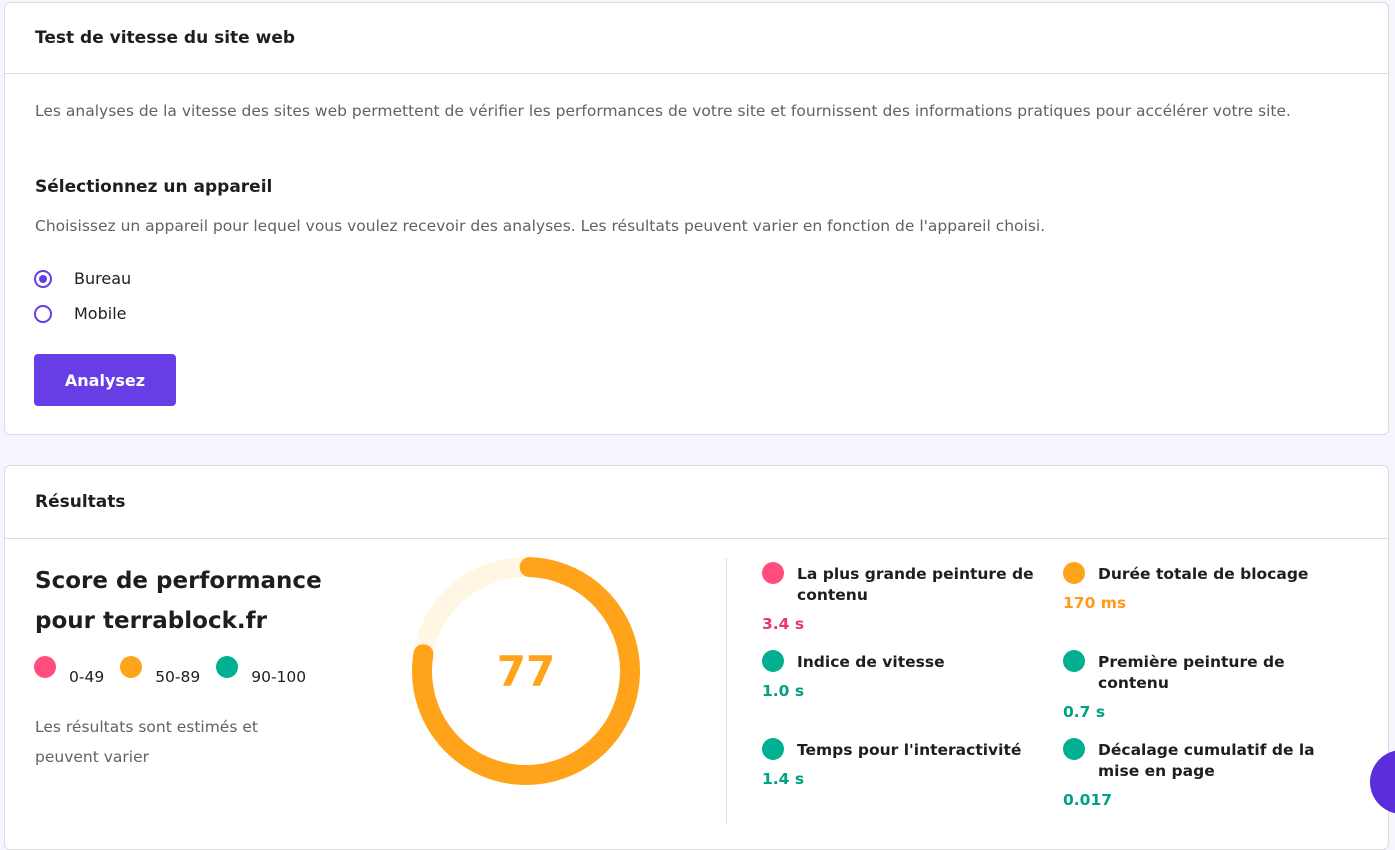 The height and width of the screenshot is (850, 1395). I want to click on analyse-button: Analysez, so click(105, 380).